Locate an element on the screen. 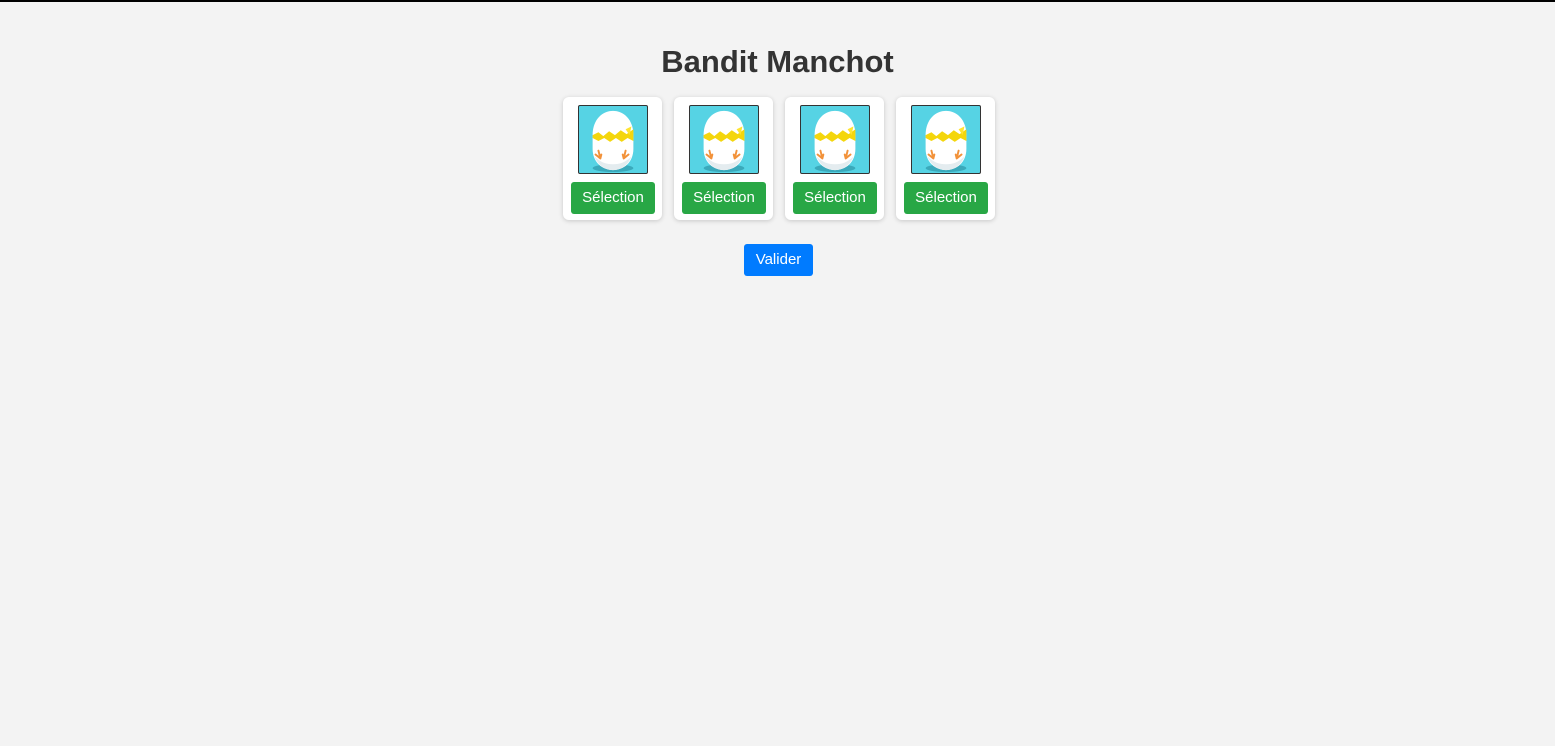  slot-reels: Sélection Sélection Sélection Sélection is located at coordinates (779, 158).